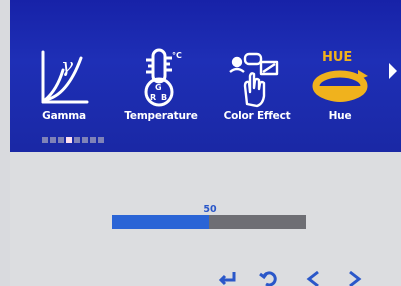 The image size is (401, 286). Describe the element at coordinates (355, 278) in the screenshot. I see `right-arrow-icon` at that location.